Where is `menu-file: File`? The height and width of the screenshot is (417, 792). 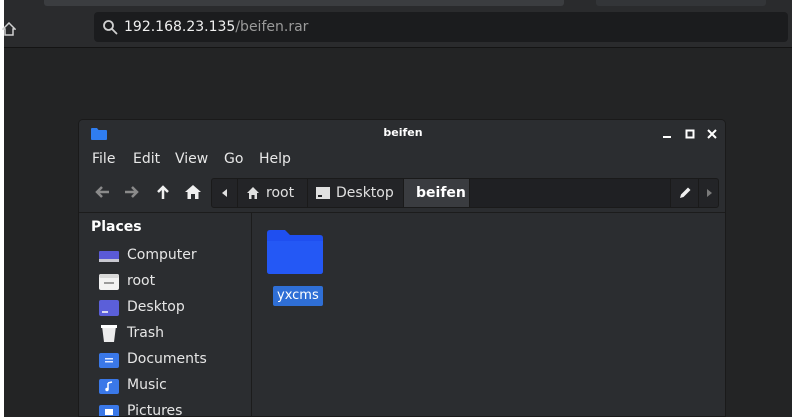
menu-file: File is located at coordinates (103, 159).